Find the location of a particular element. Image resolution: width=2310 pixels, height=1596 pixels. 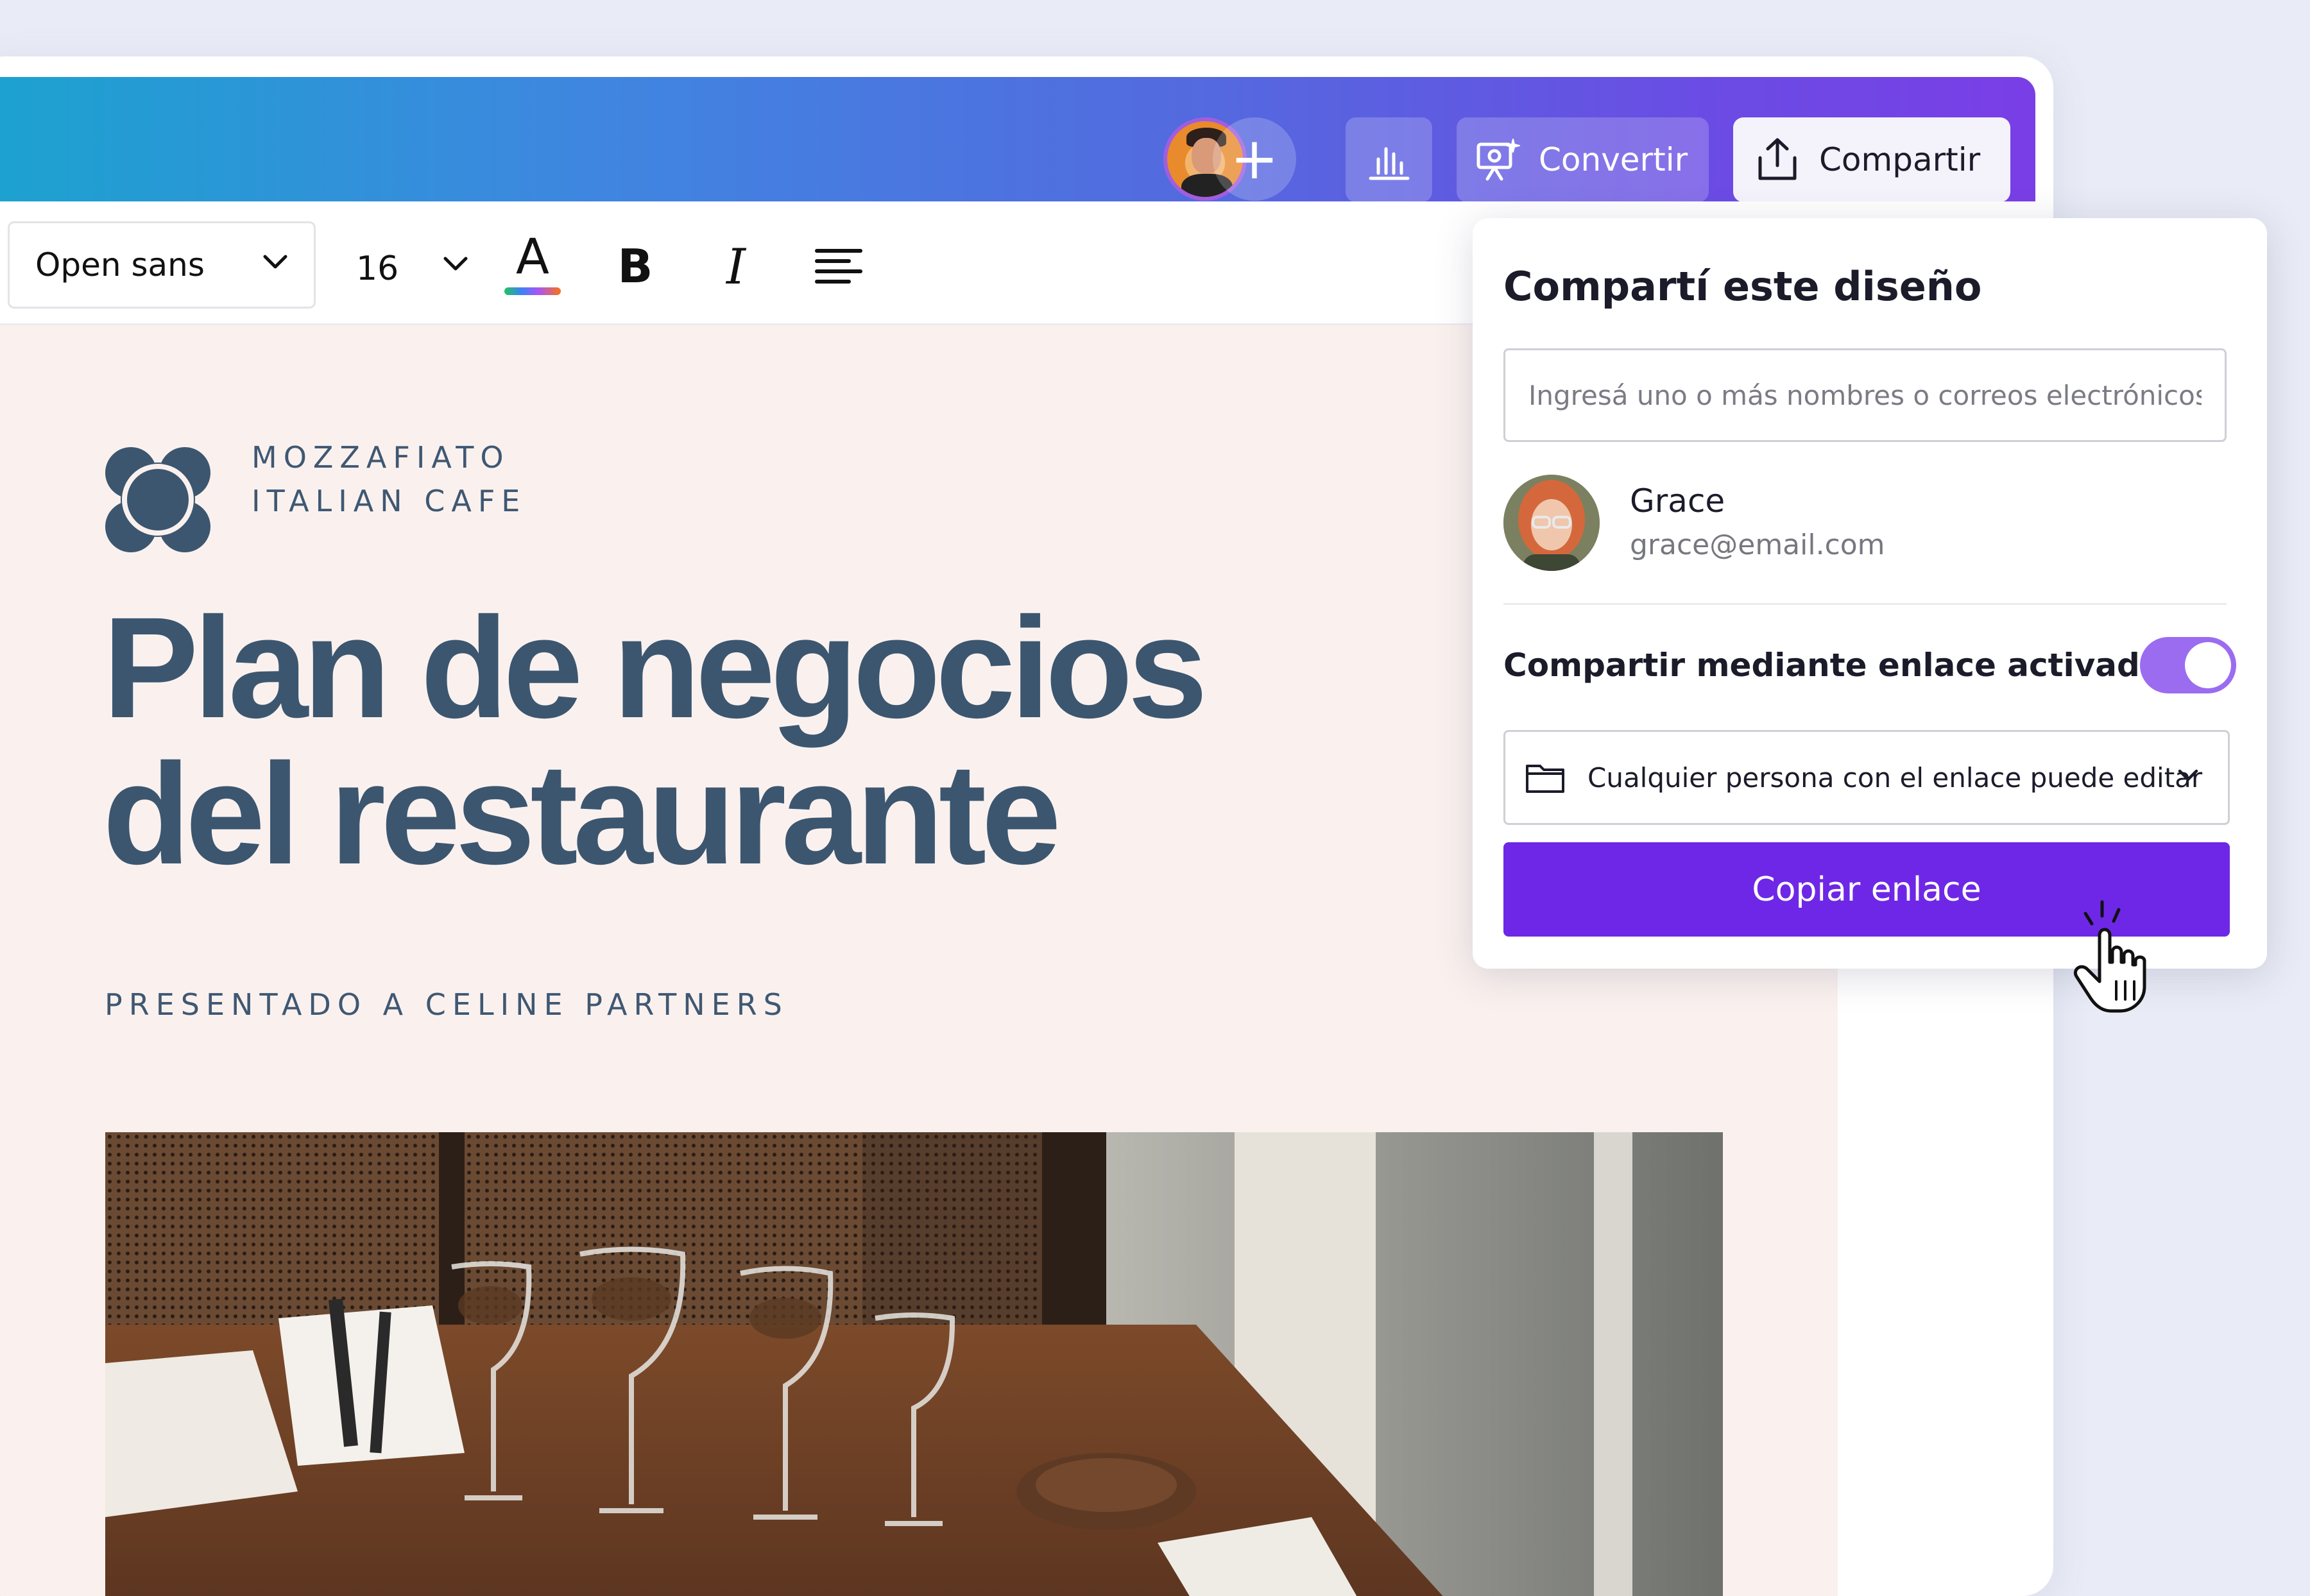

copy-link-label: Copiar enlace is located at coordinates (1867, 889).